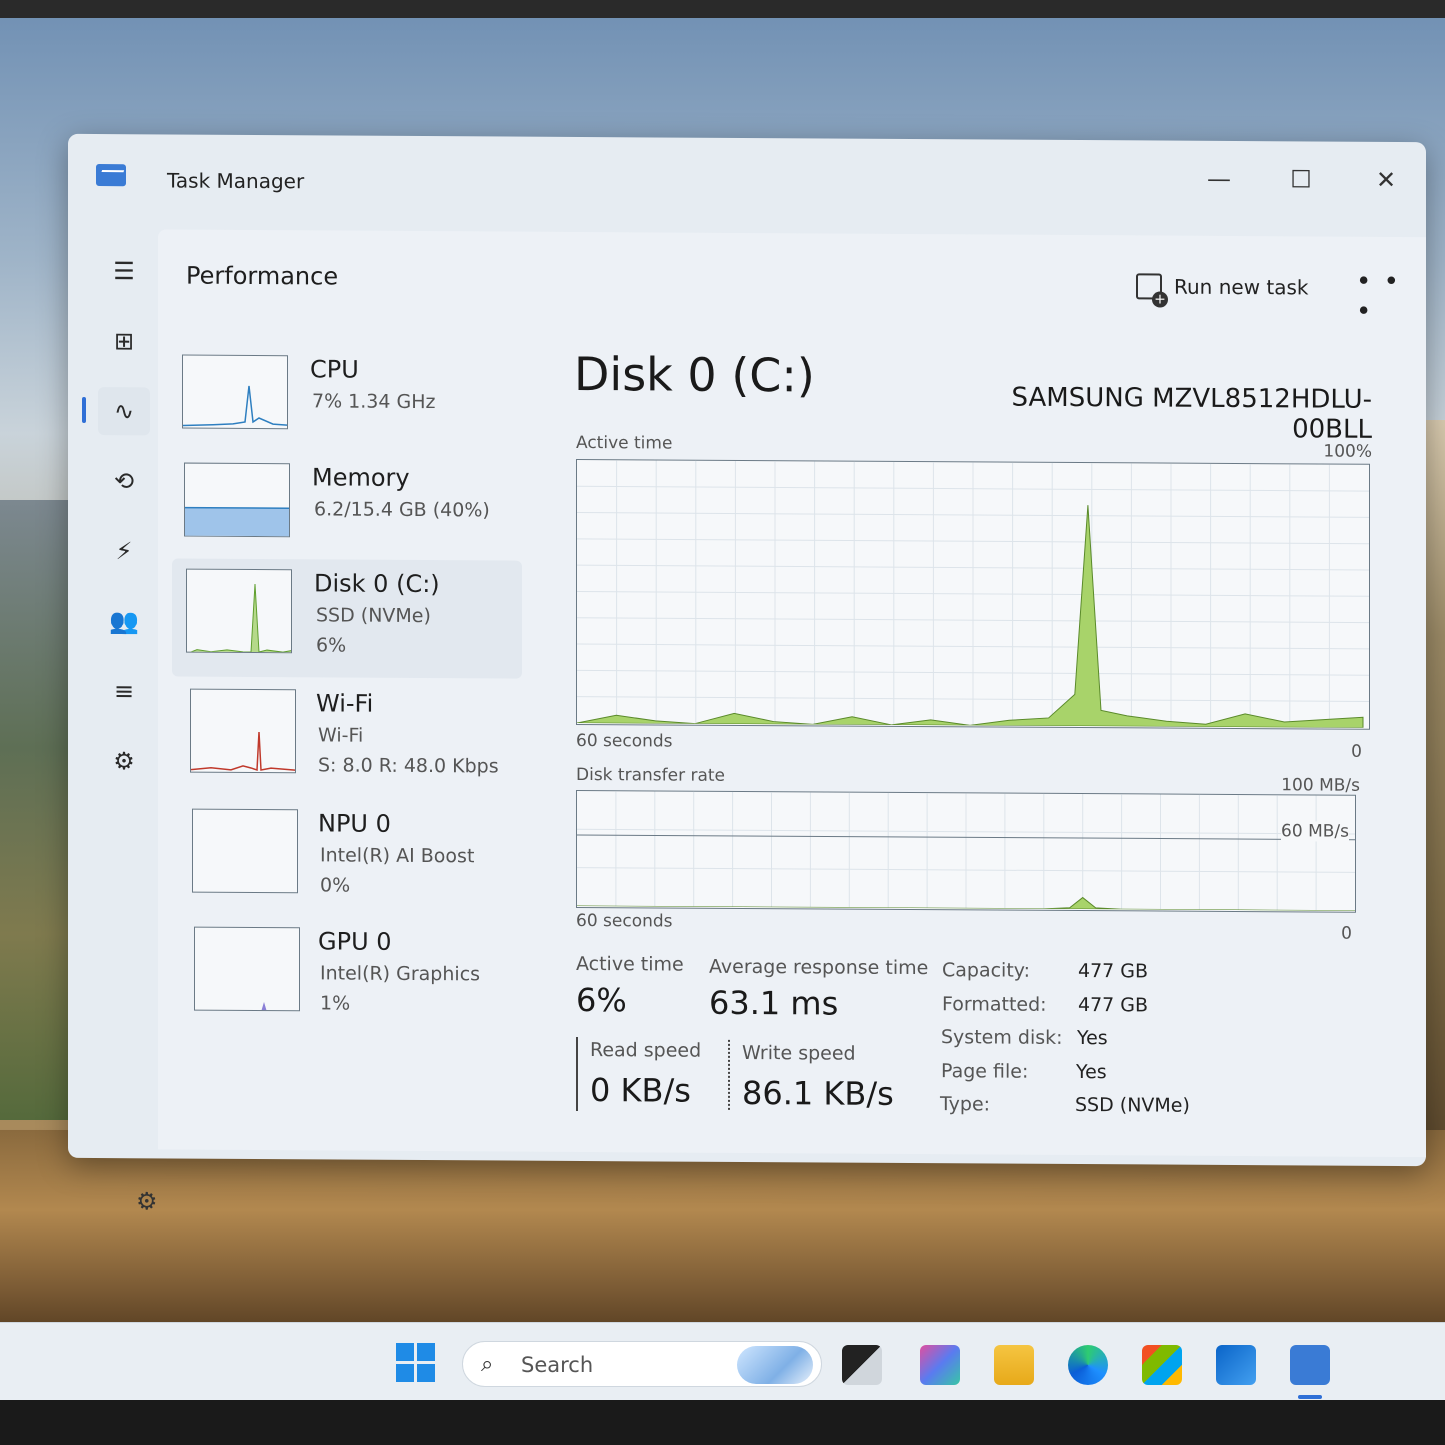 The image size is (1445, 1445). I want to click on transfer-rate-graph: 60 MB/s, so click(966, 851).